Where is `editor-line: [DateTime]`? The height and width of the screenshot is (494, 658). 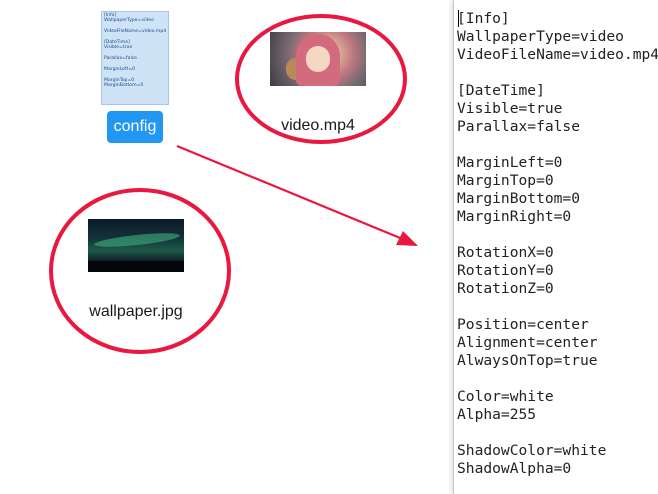
editor-line: [DateTime] is located at coordinates (501, 91).